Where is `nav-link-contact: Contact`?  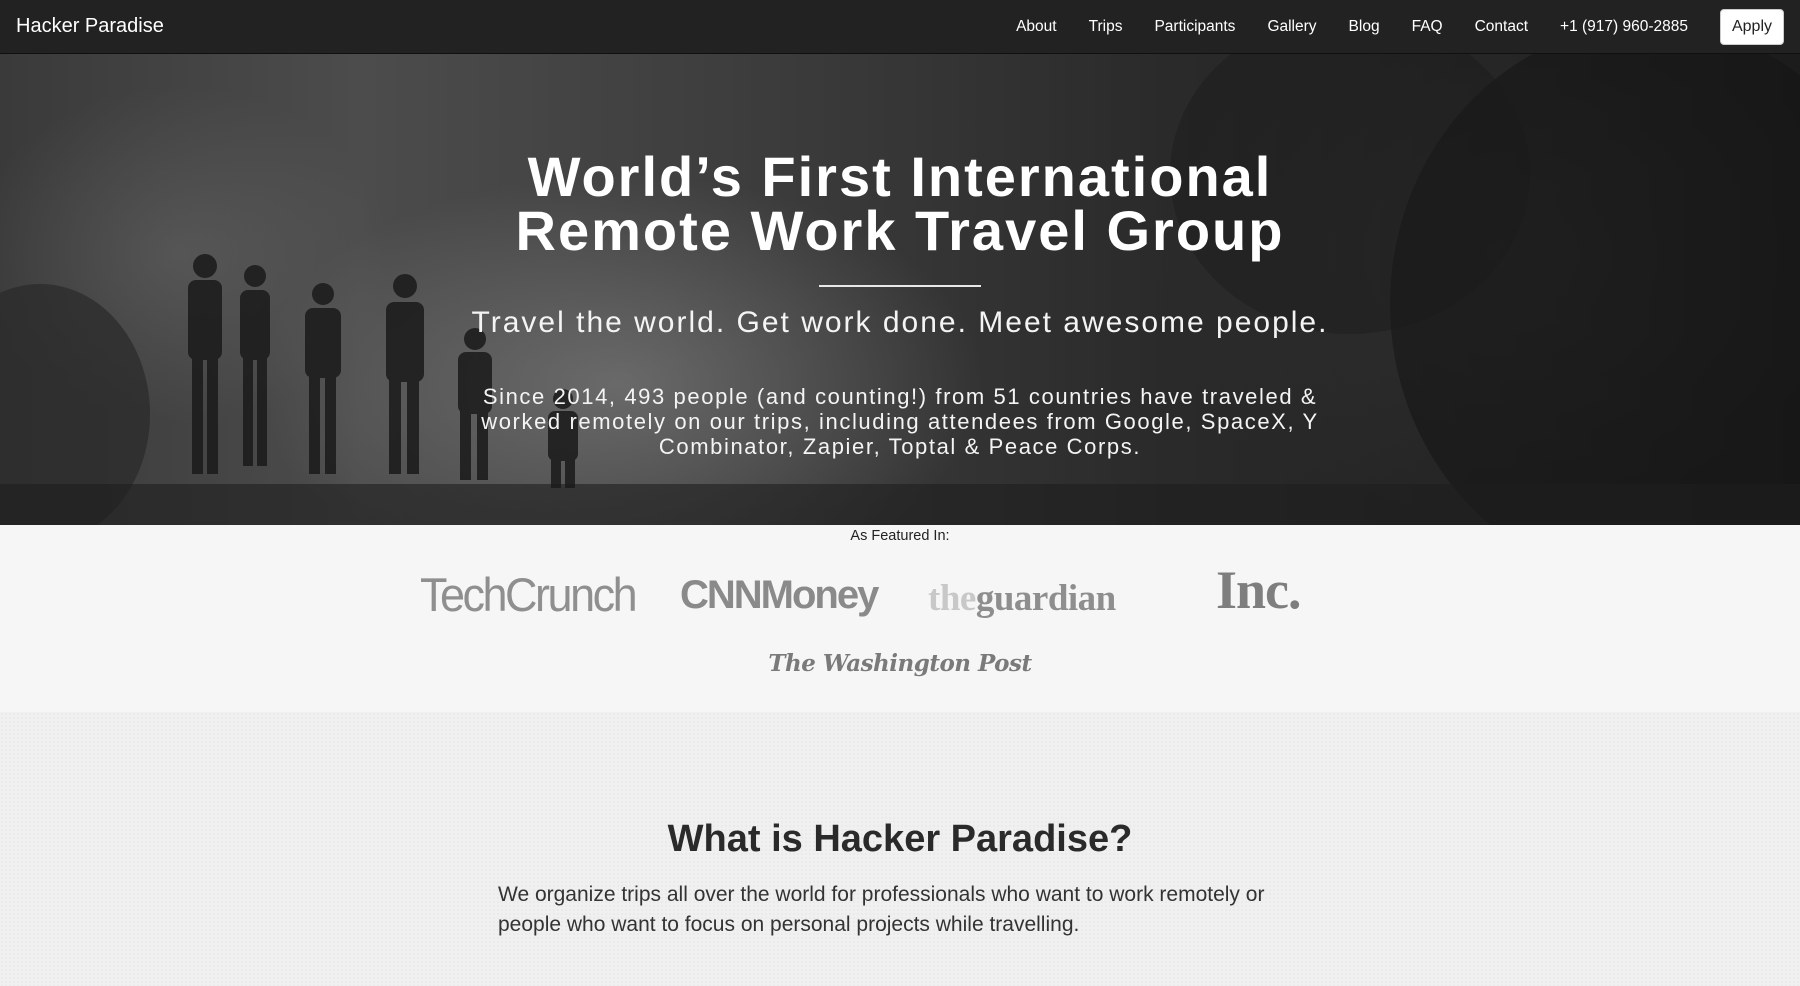 nav-link-contact: Contact is located at coordinates (1501, 27).